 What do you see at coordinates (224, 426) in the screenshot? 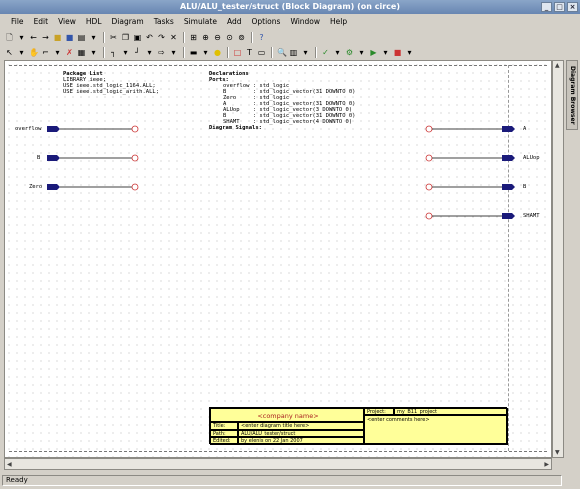
I see `title-label: Title:` at bounding box center [224, 426].